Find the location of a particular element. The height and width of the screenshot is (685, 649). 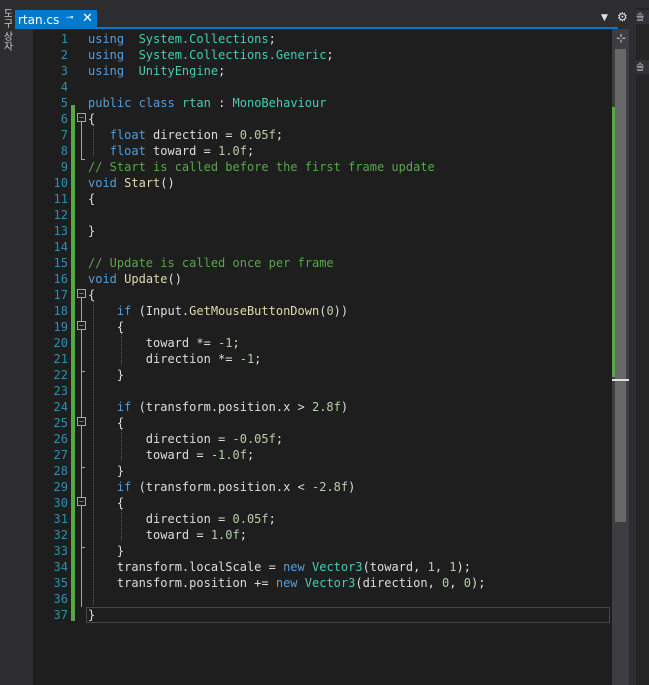

tab-dropdown-icon: ▼ is located at coordinates (604, 18).